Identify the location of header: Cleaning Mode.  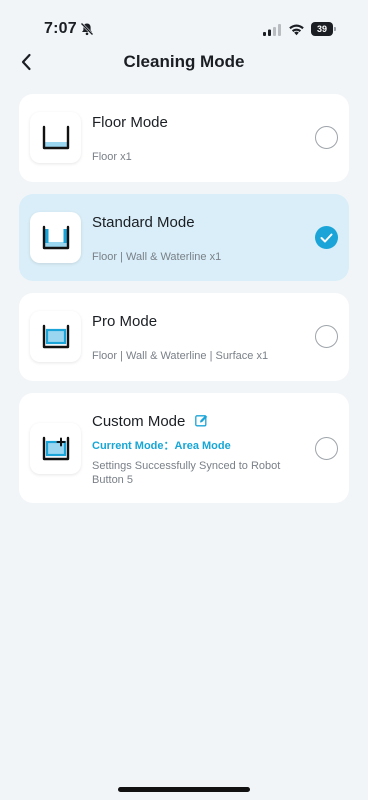
(184, 62).